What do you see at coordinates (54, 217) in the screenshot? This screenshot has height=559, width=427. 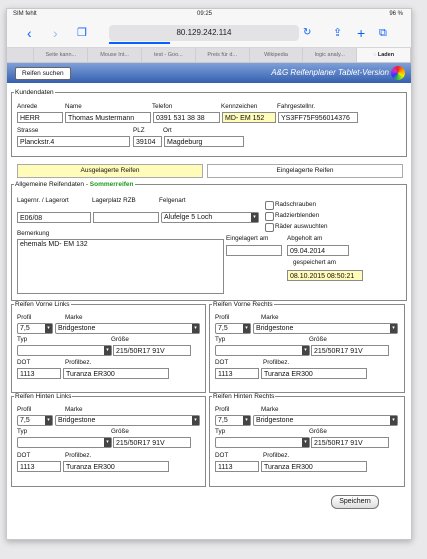 I see `lagerort-field: E06/08` at bounding box center [54, 217].